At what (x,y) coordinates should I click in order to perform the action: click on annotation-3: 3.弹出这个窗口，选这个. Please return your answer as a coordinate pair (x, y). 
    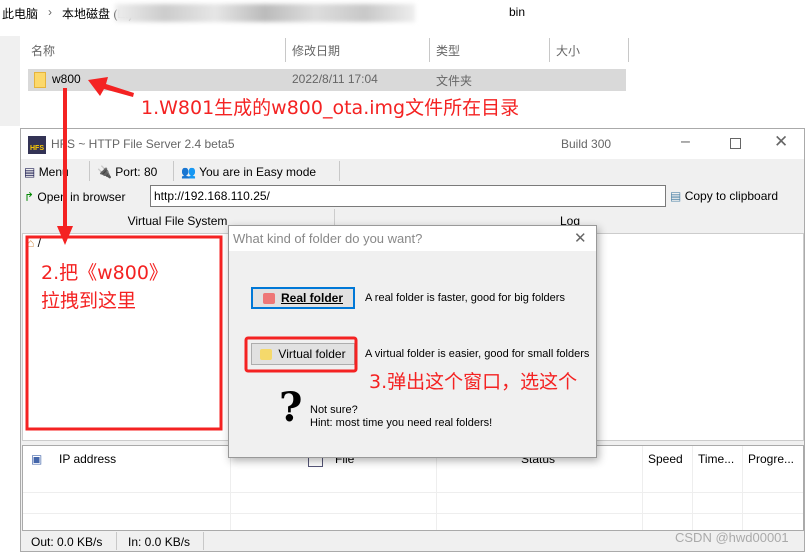
    Looking at the image, I should click on (473, 382).